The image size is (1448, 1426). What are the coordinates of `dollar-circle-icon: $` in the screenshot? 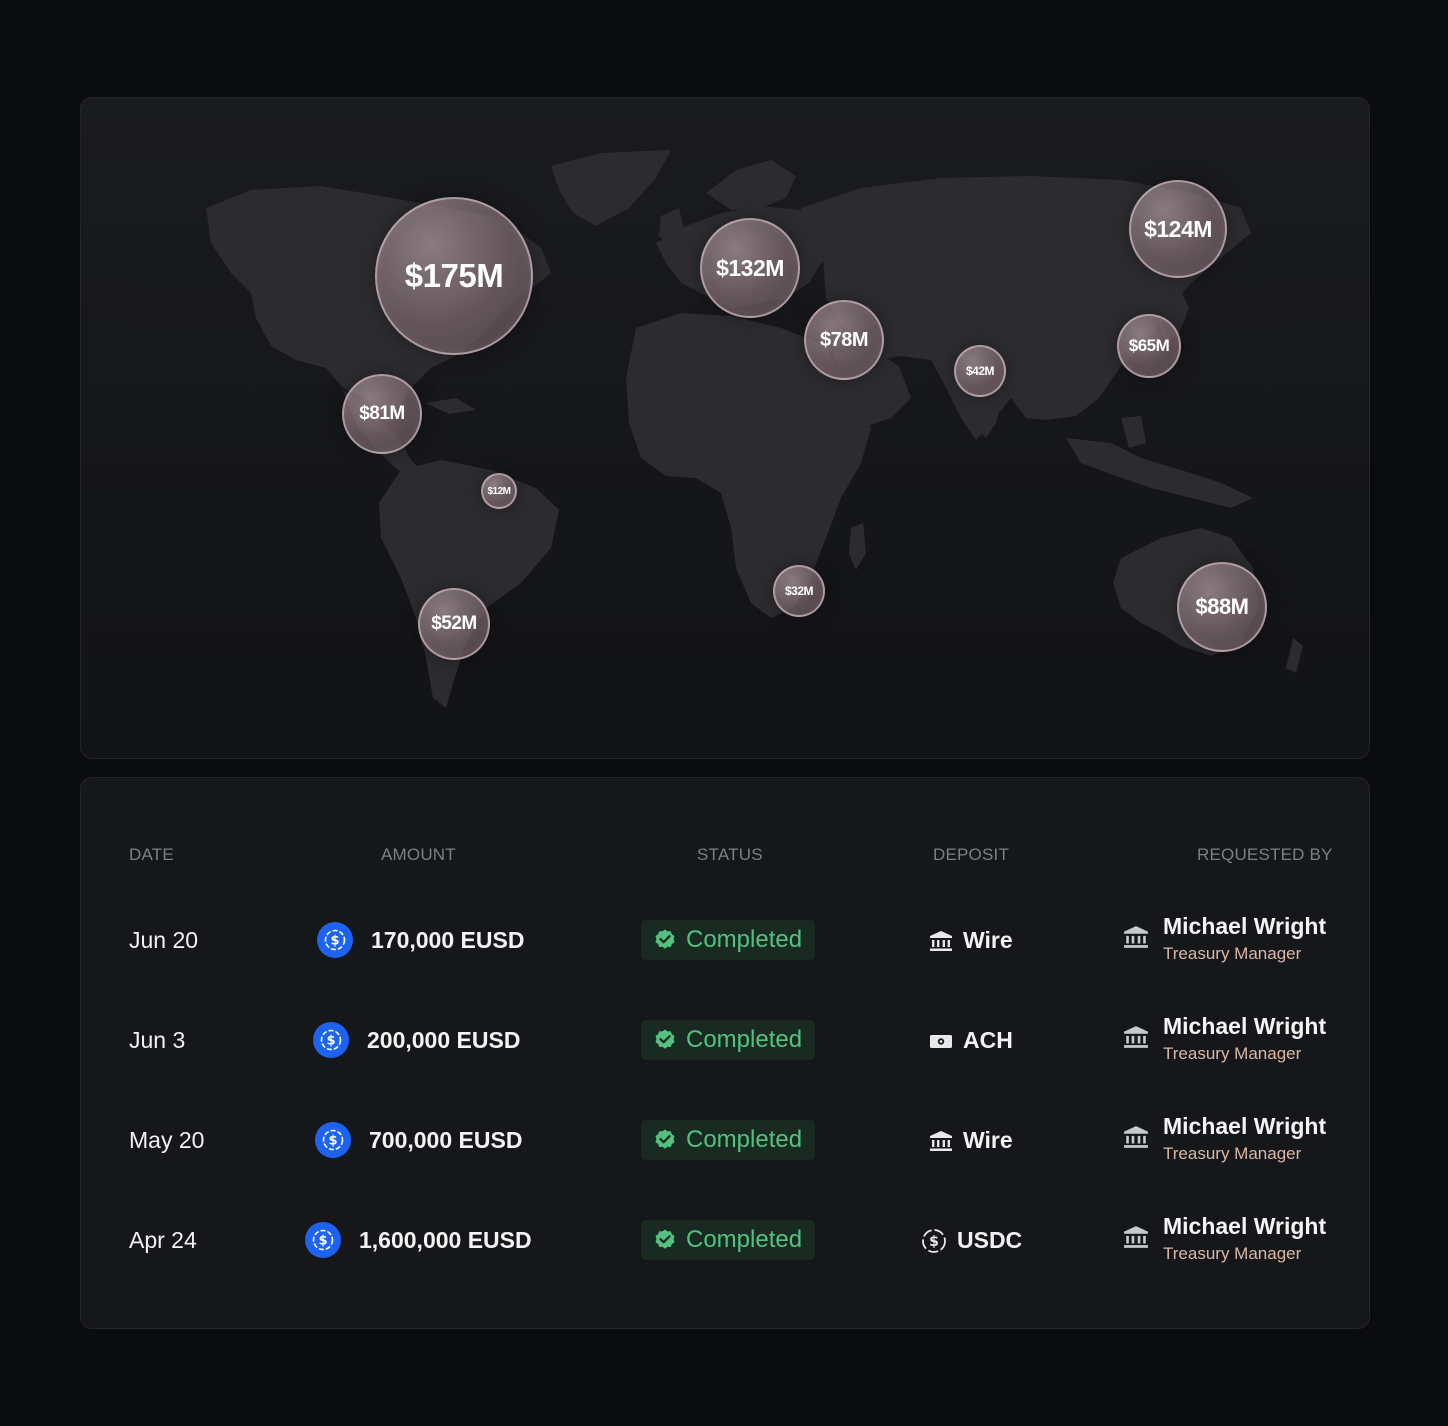 It's located at (934, 1240).